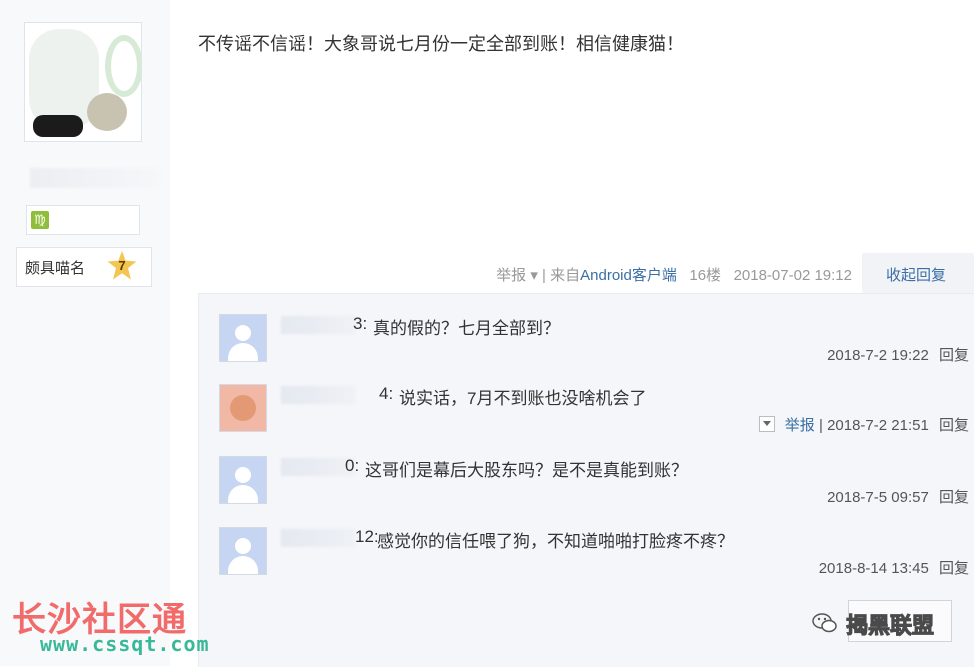  What do you see at coordinates (352, 465) in the screenshot?
I see `reply-name-suffix: 0:` at bounding box center [352, 465].